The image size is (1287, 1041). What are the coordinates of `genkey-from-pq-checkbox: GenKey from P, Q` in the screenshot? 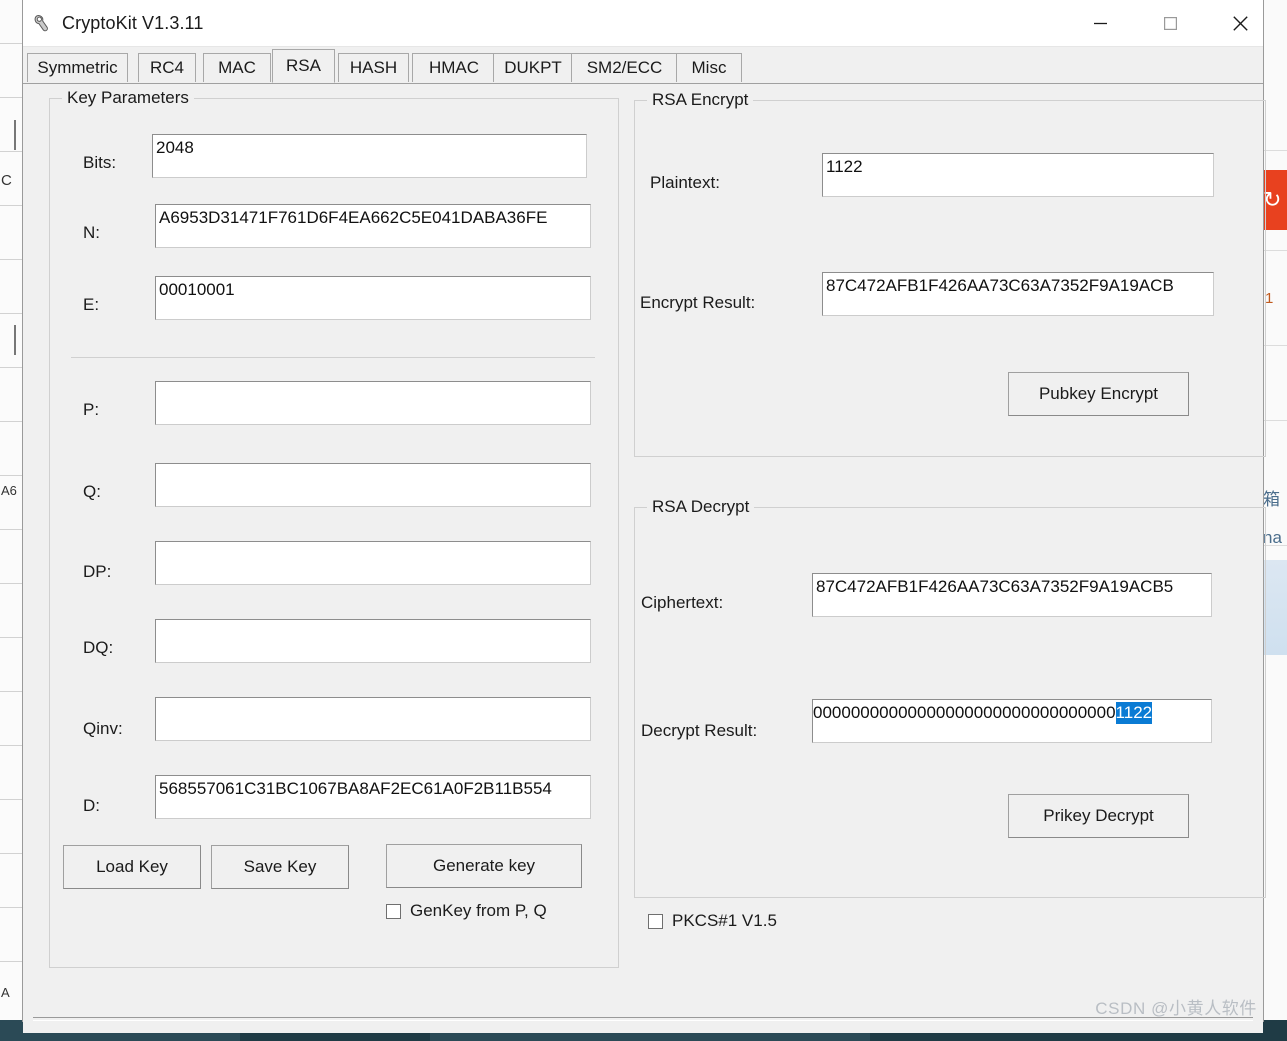 It's located at (466, 911).